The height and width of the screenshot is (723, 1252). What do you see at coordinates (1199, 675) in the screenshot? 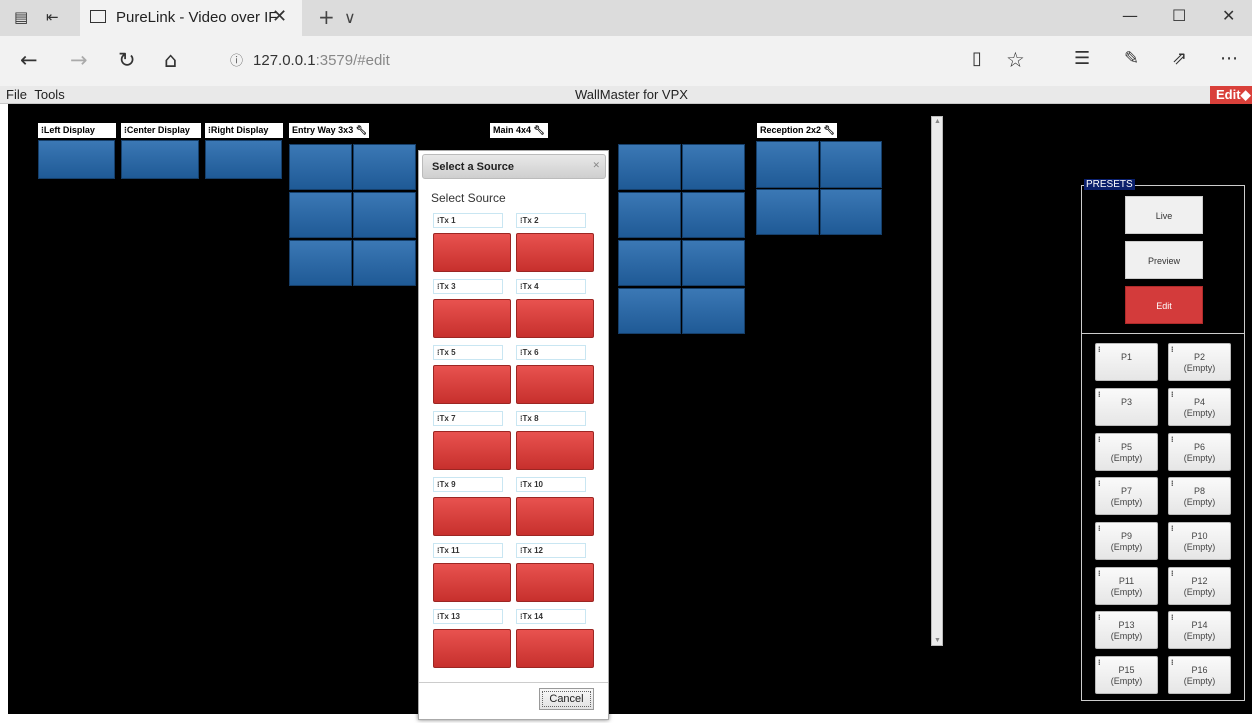
I see `preset-button: ⁝ P16 (Empty)` at bounding box center [1199, 675].